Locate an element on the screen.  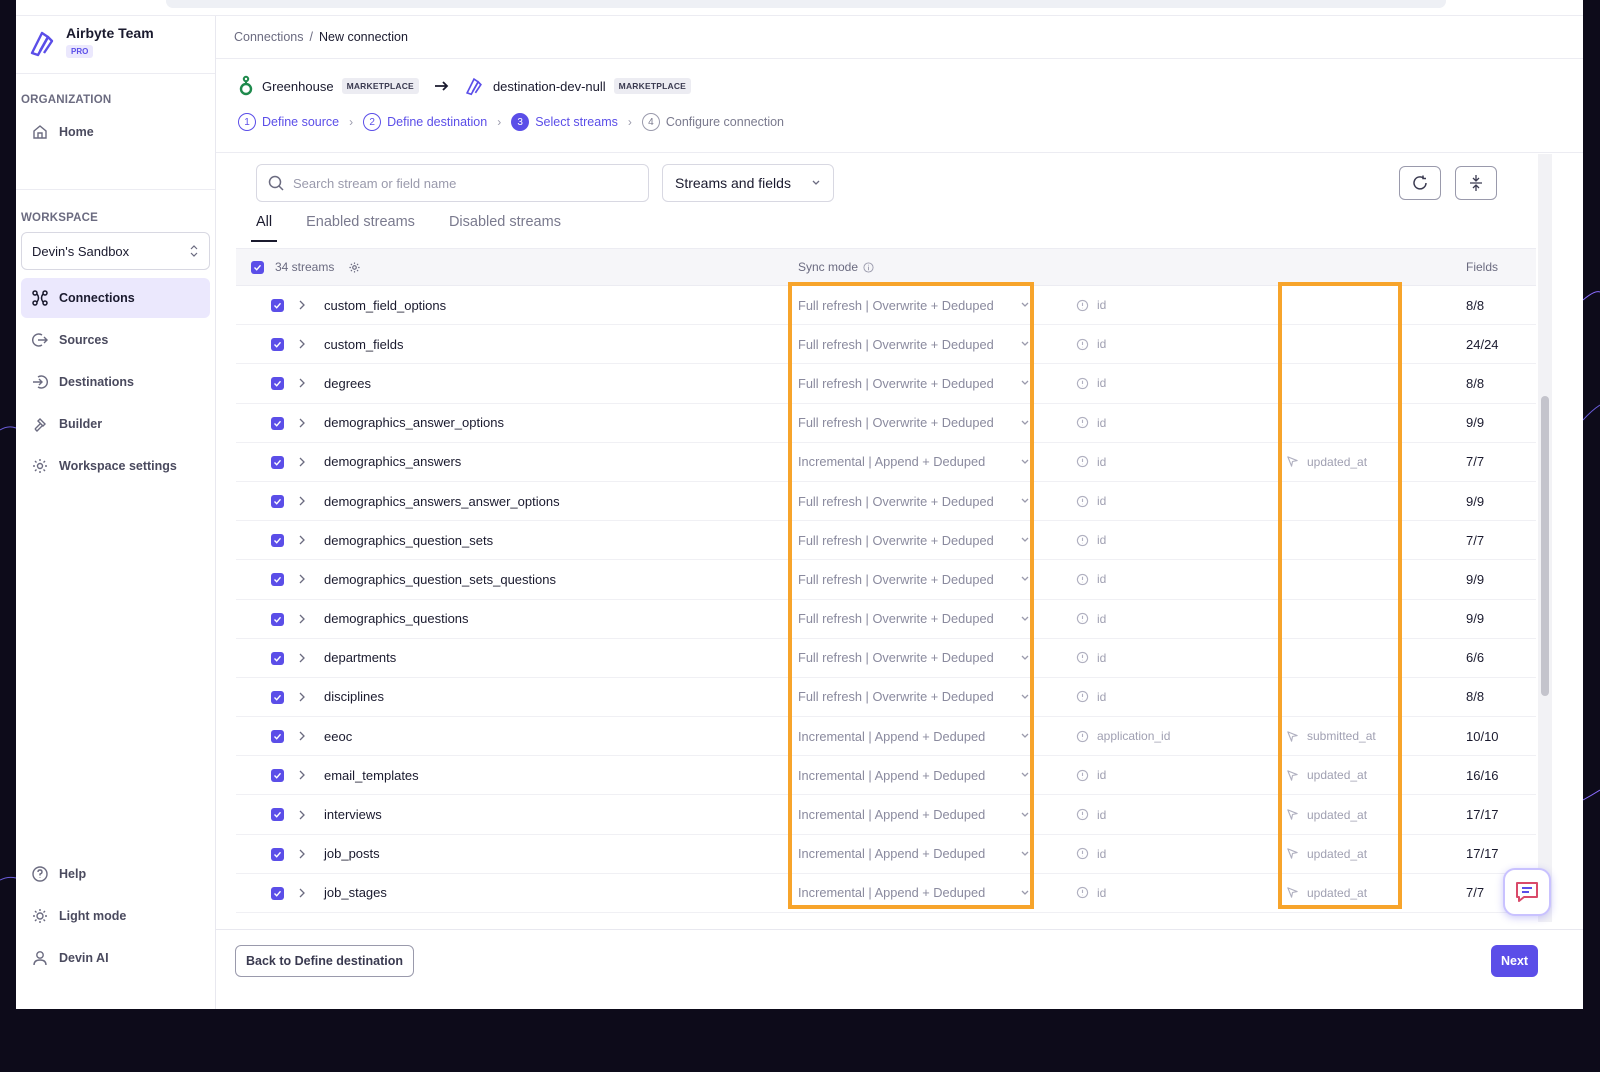
expand-collapse-button is located at coordinates (1476, 183).